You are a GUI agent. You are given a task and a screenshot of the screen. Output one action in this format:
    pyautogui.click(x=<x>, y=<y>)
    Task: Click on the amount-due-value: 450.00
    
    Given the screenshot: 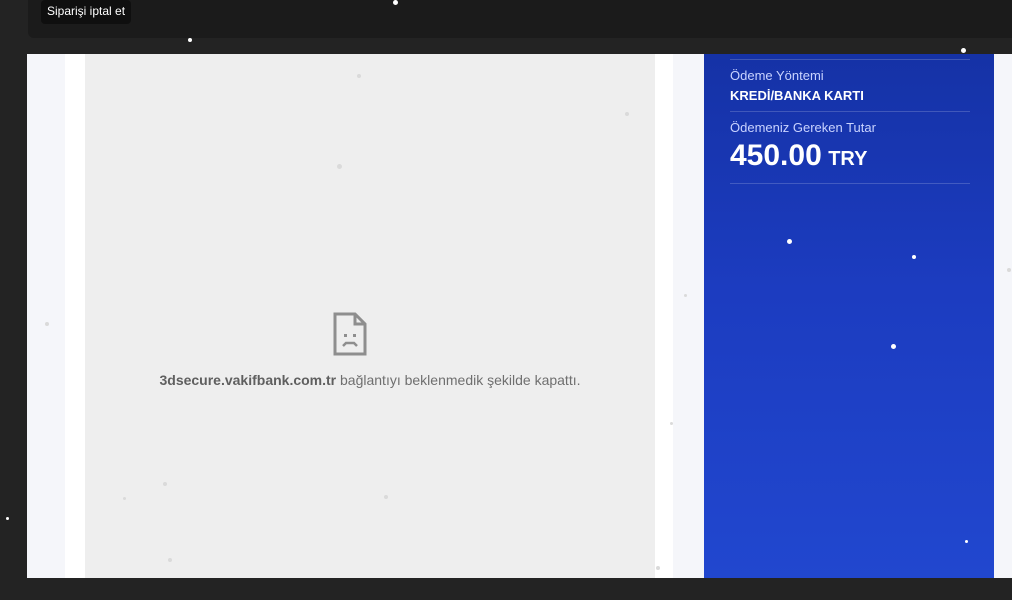 What is the action you would take?
    pyautogui.click(x=776, y=155)
    